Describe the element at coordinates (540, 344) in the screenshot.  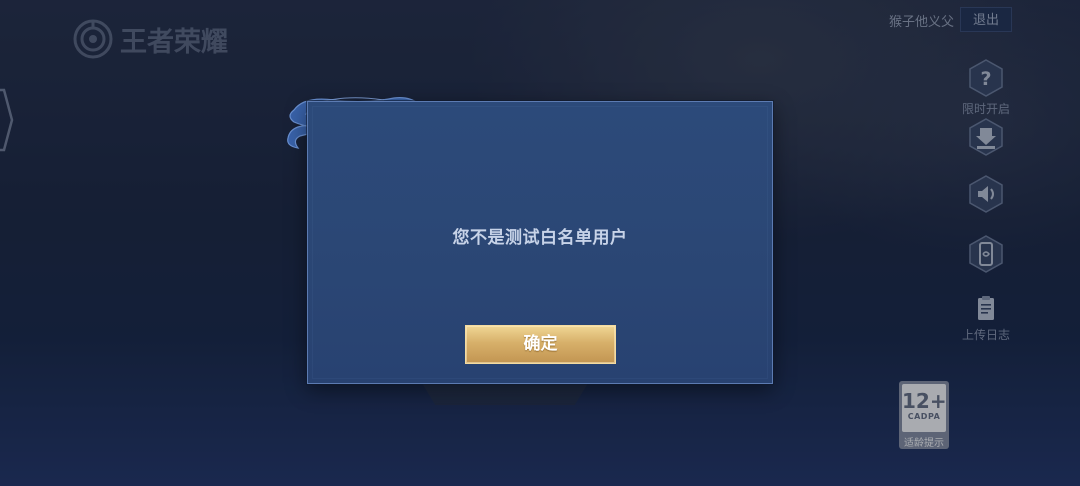
I see `confirm-button: 确定` at that location.